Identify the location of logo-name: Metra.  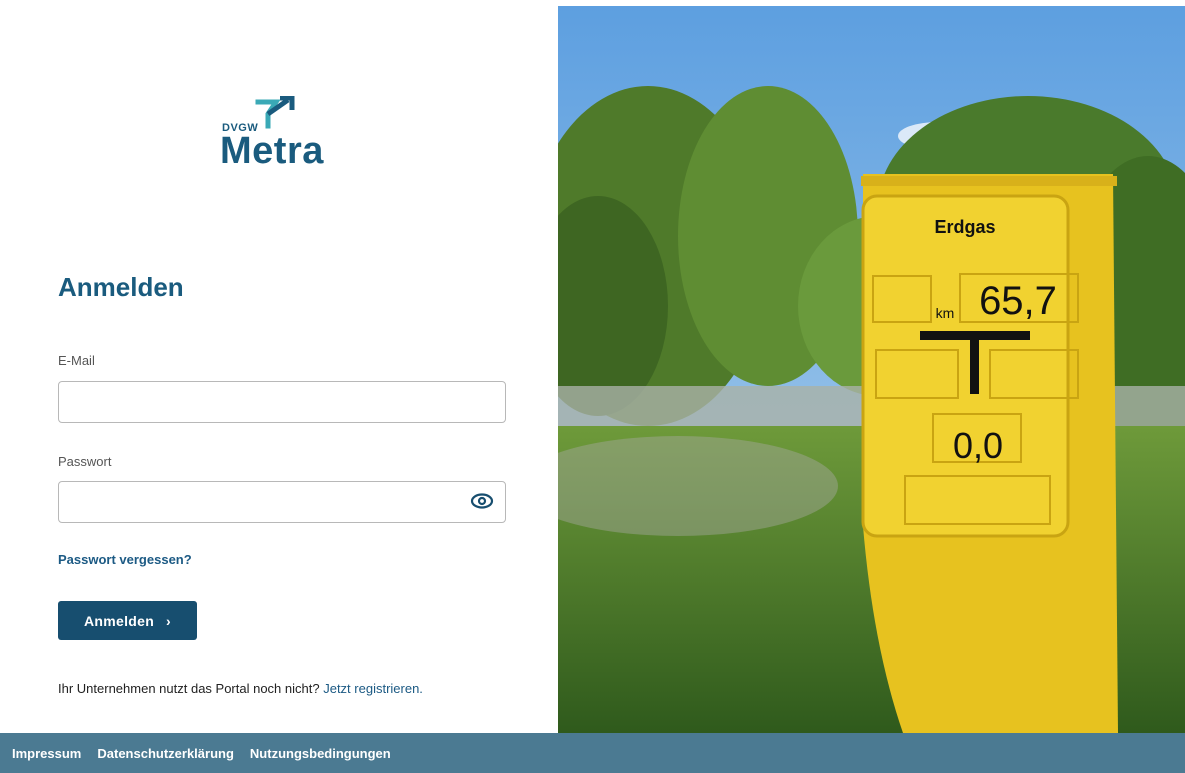
(272, 151).